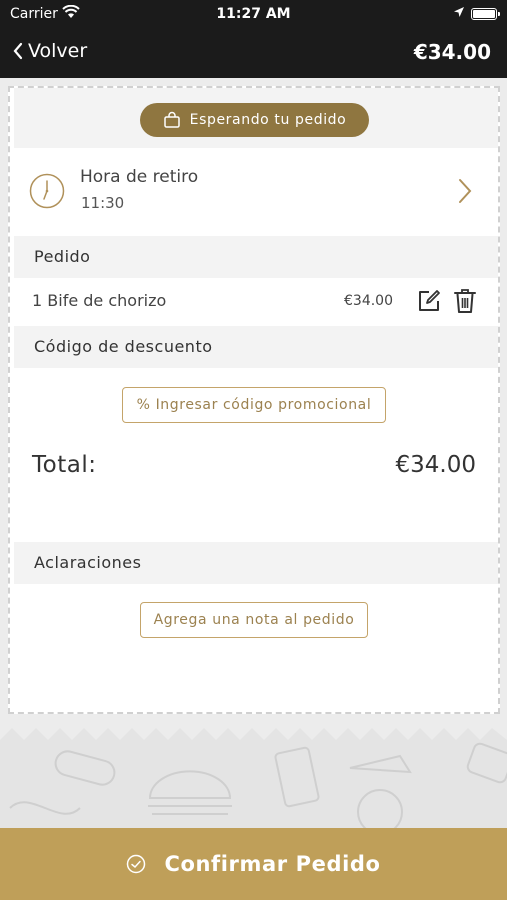  I want to click on total-label: Total:, so click(64, 465).